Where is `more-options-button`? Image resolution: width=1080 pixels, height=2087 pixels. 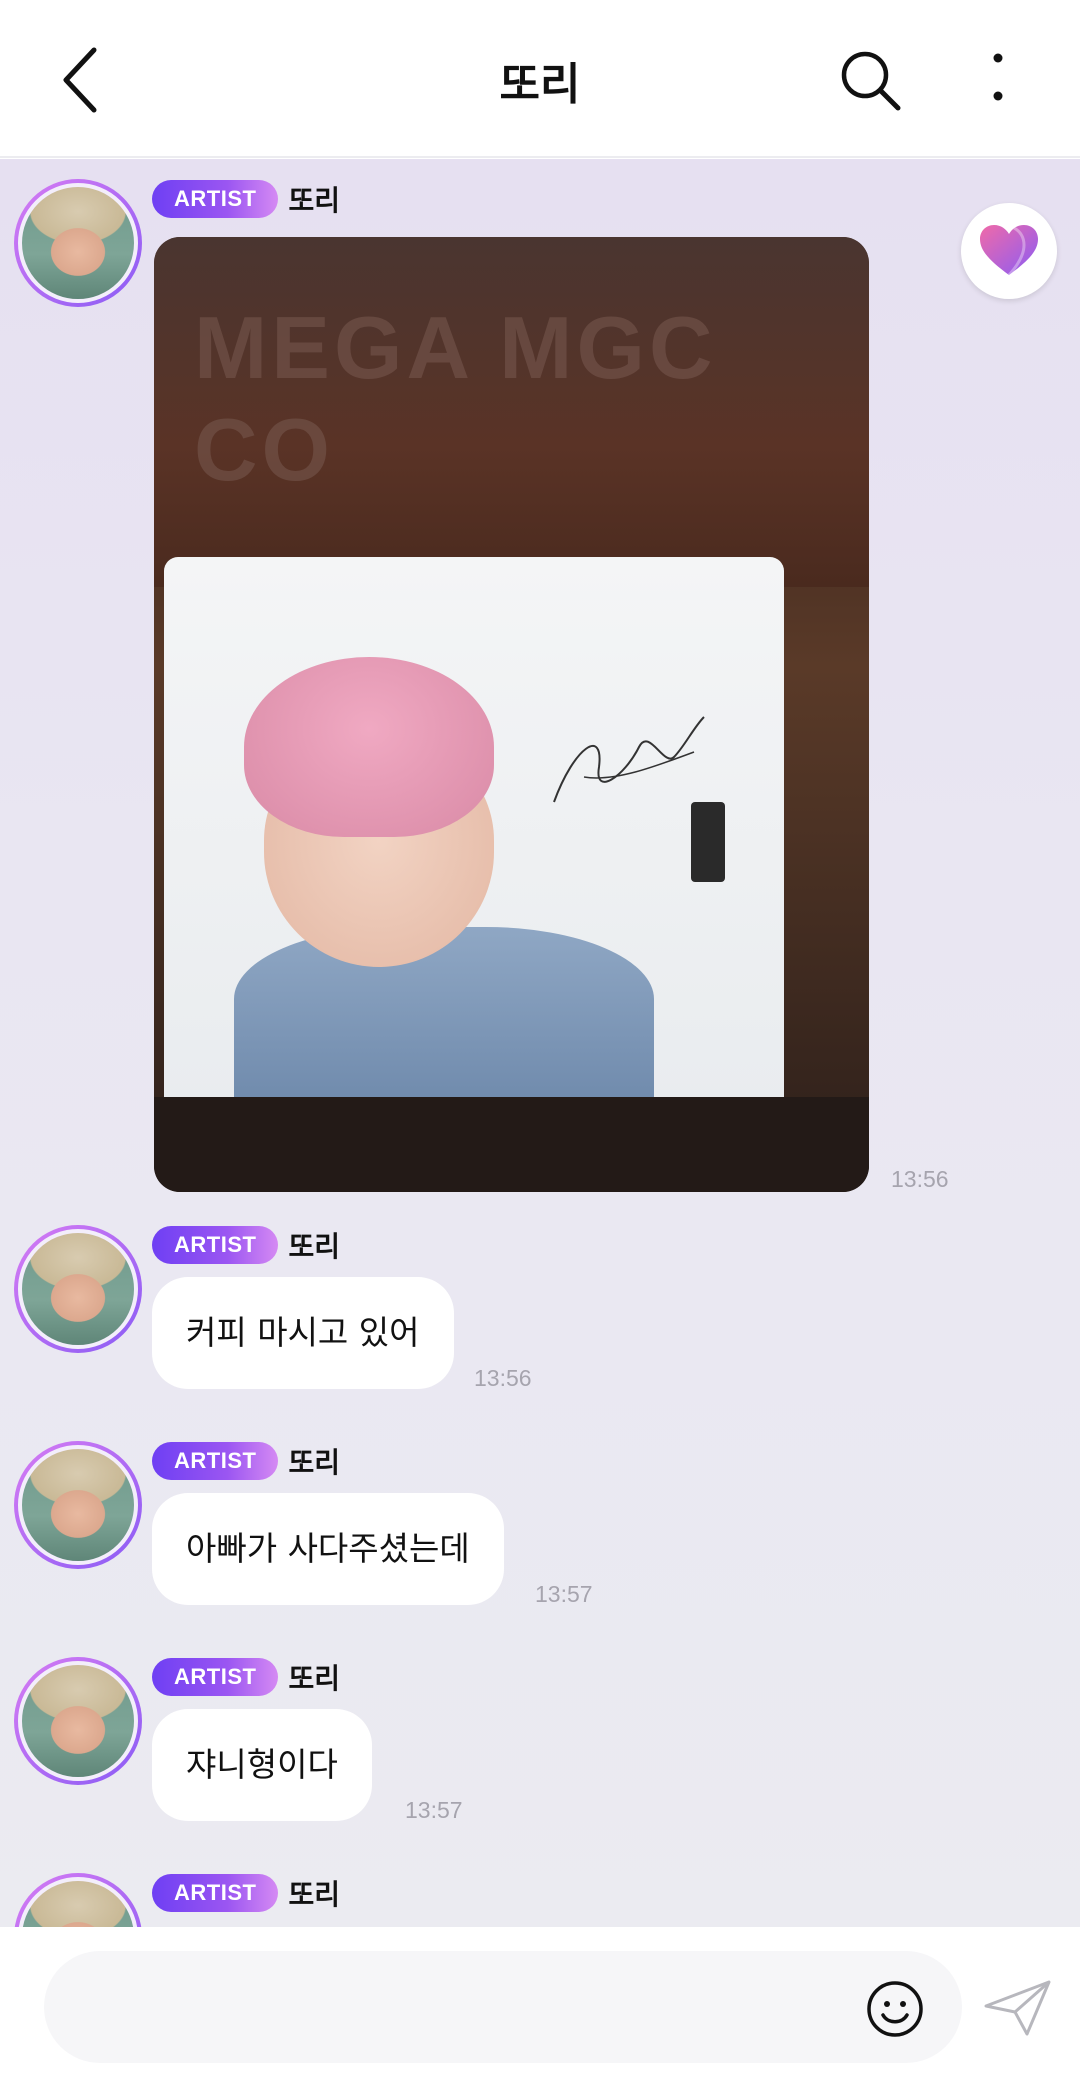
more-options-button is located at coordinates (998, 80).